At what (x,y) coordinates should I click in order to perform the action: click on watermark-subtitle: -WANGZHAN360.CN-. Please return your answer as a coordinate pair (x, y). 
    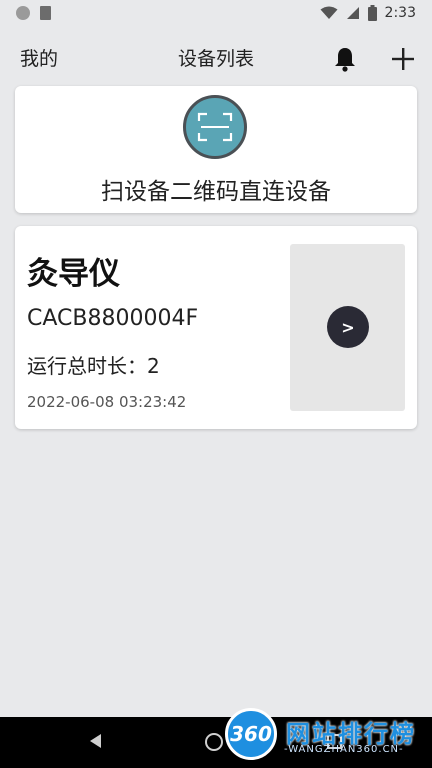
    Looking at the image, I should click on (344, 749).